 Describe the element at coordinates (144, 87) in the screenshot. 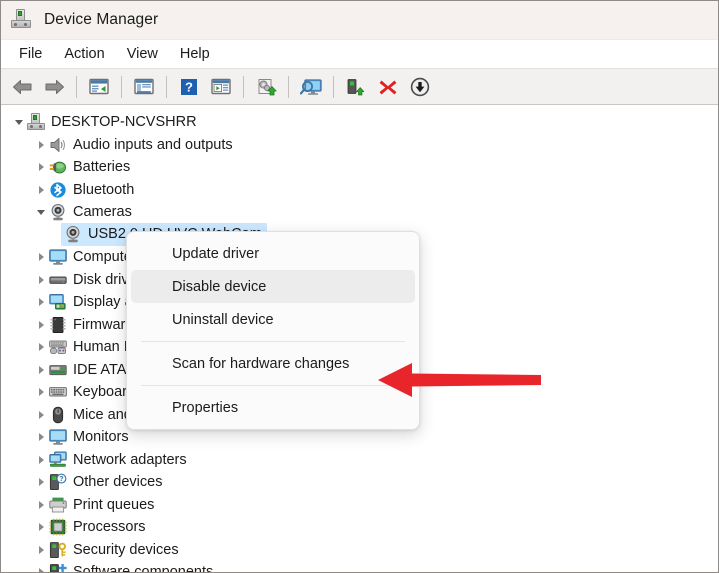

I see `show-hide-console-tree-icon` at that location.